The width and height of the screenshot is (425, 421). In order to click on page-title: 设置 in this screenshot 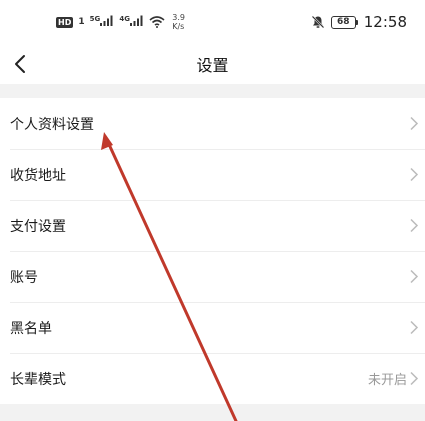, I will do `click(212, 65)`.